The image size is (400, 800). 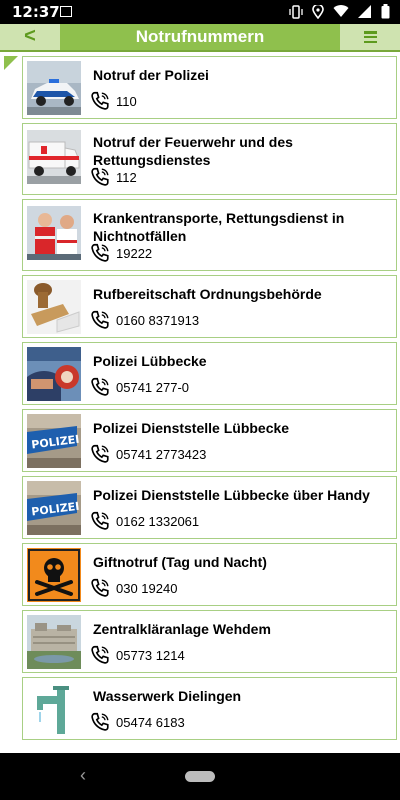 What do you see at coordinates (36, 12) in the screenshot?
I see `status-time: 12:37` at bounding box center [36, 12].